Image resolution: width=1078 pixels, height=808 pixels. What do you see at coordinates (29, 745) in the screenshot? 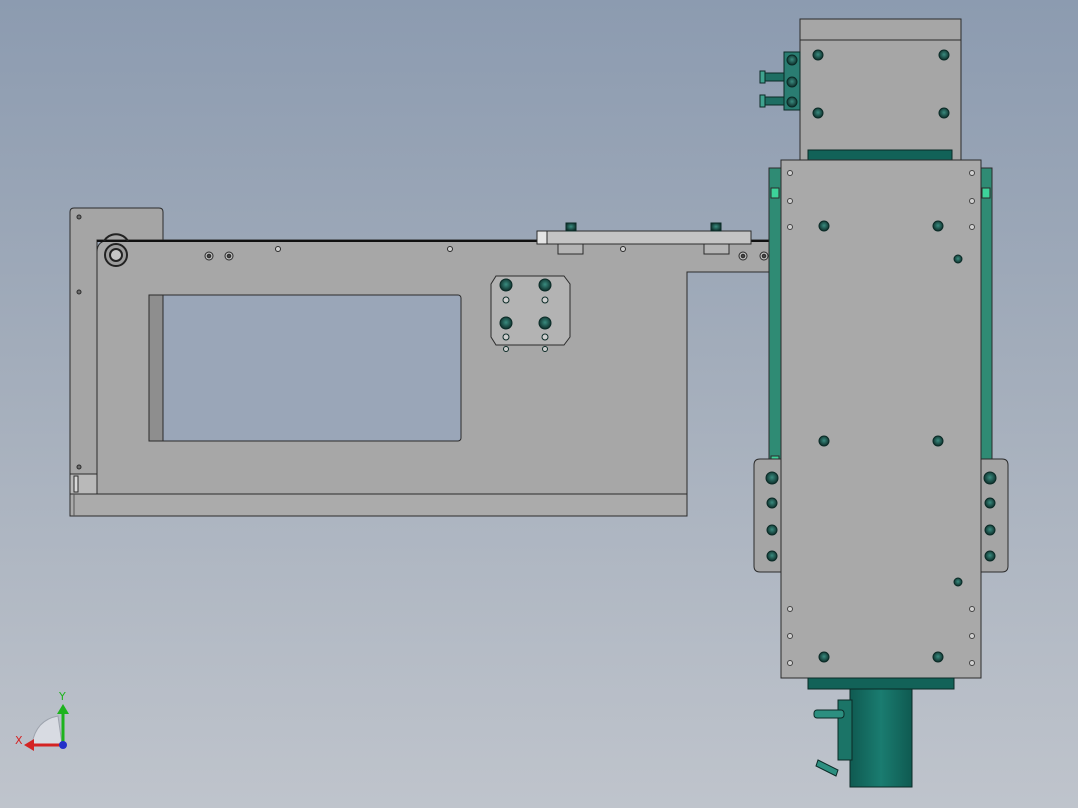
I see `x-axis-arrowhead` at bounding box center [29, 745].